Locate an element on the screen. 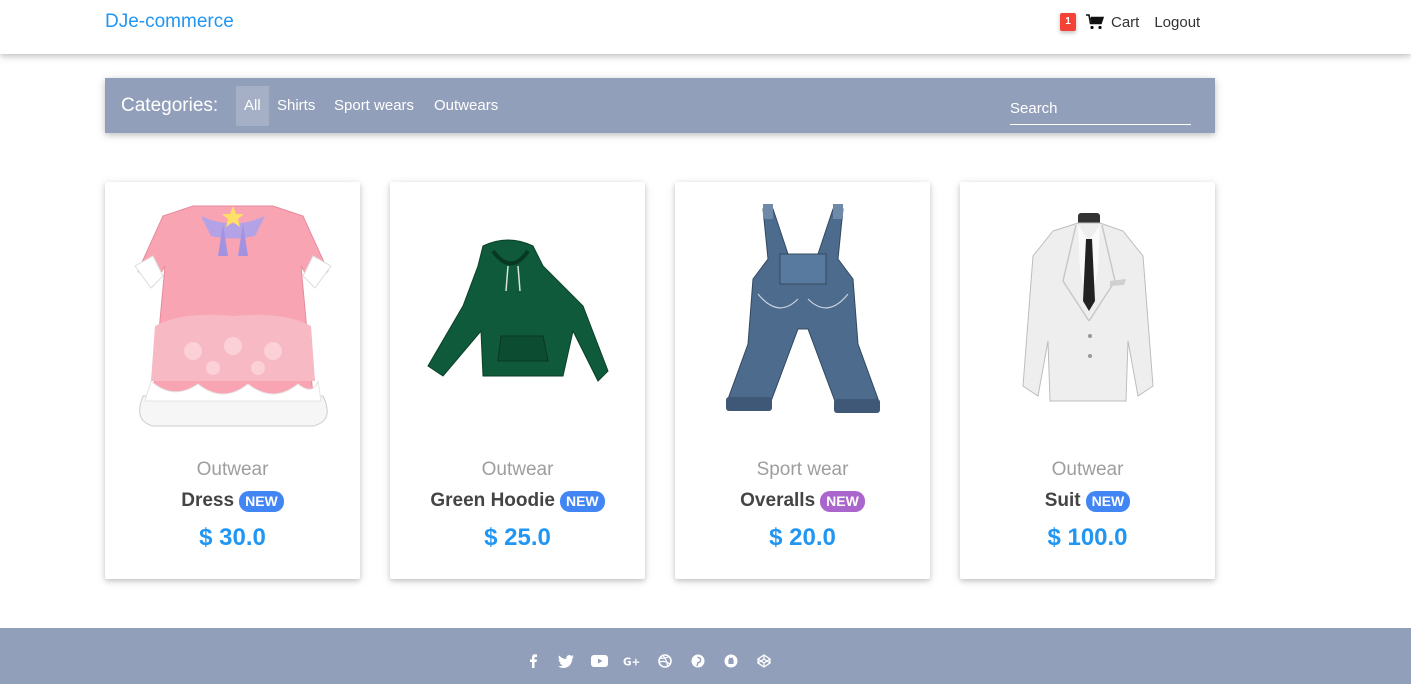  pinterest-icon is located at coordinates (698, 661).